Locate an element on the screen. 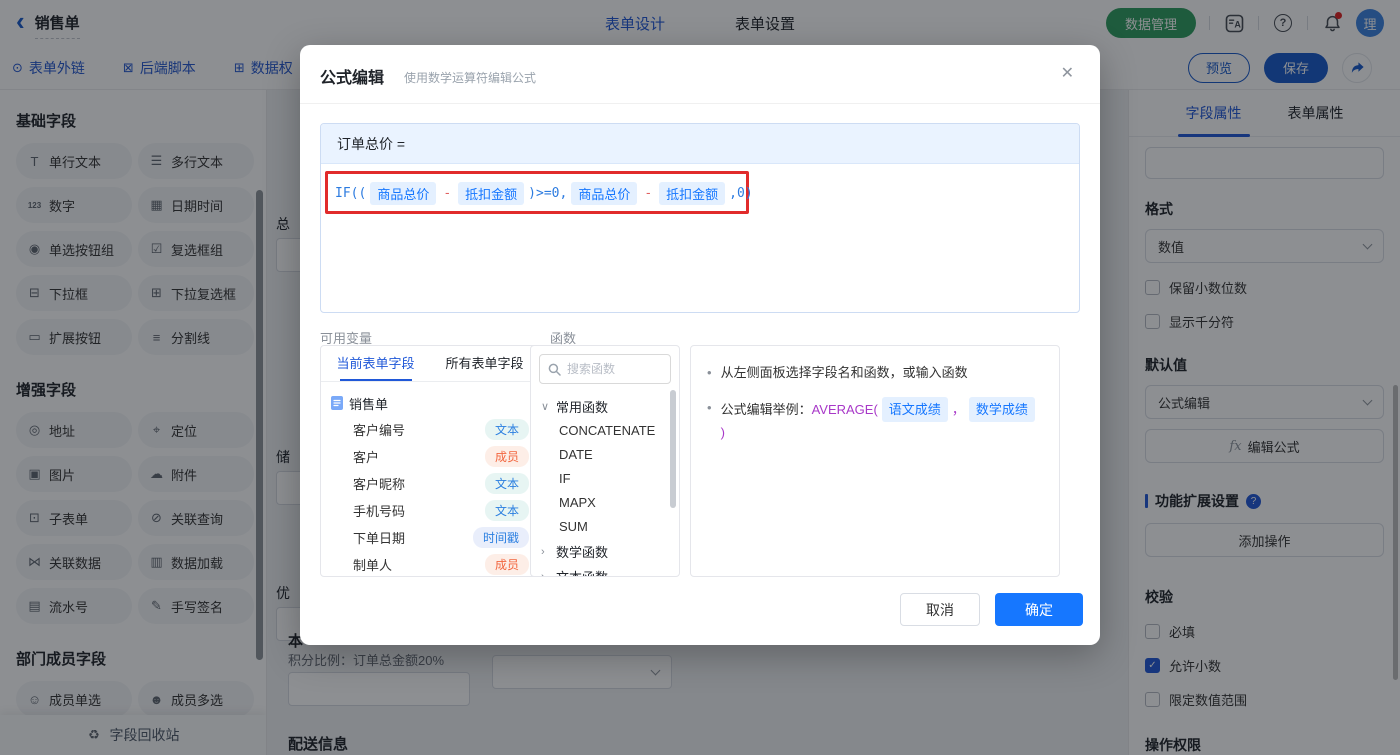 This screenshot has height=755, width=1400. functions-panel: ∨ 常用函数 CONCATENATEDATEIFMAPXSUM › 数学函数 › 文本函数 is located at coordinates (605, 461).